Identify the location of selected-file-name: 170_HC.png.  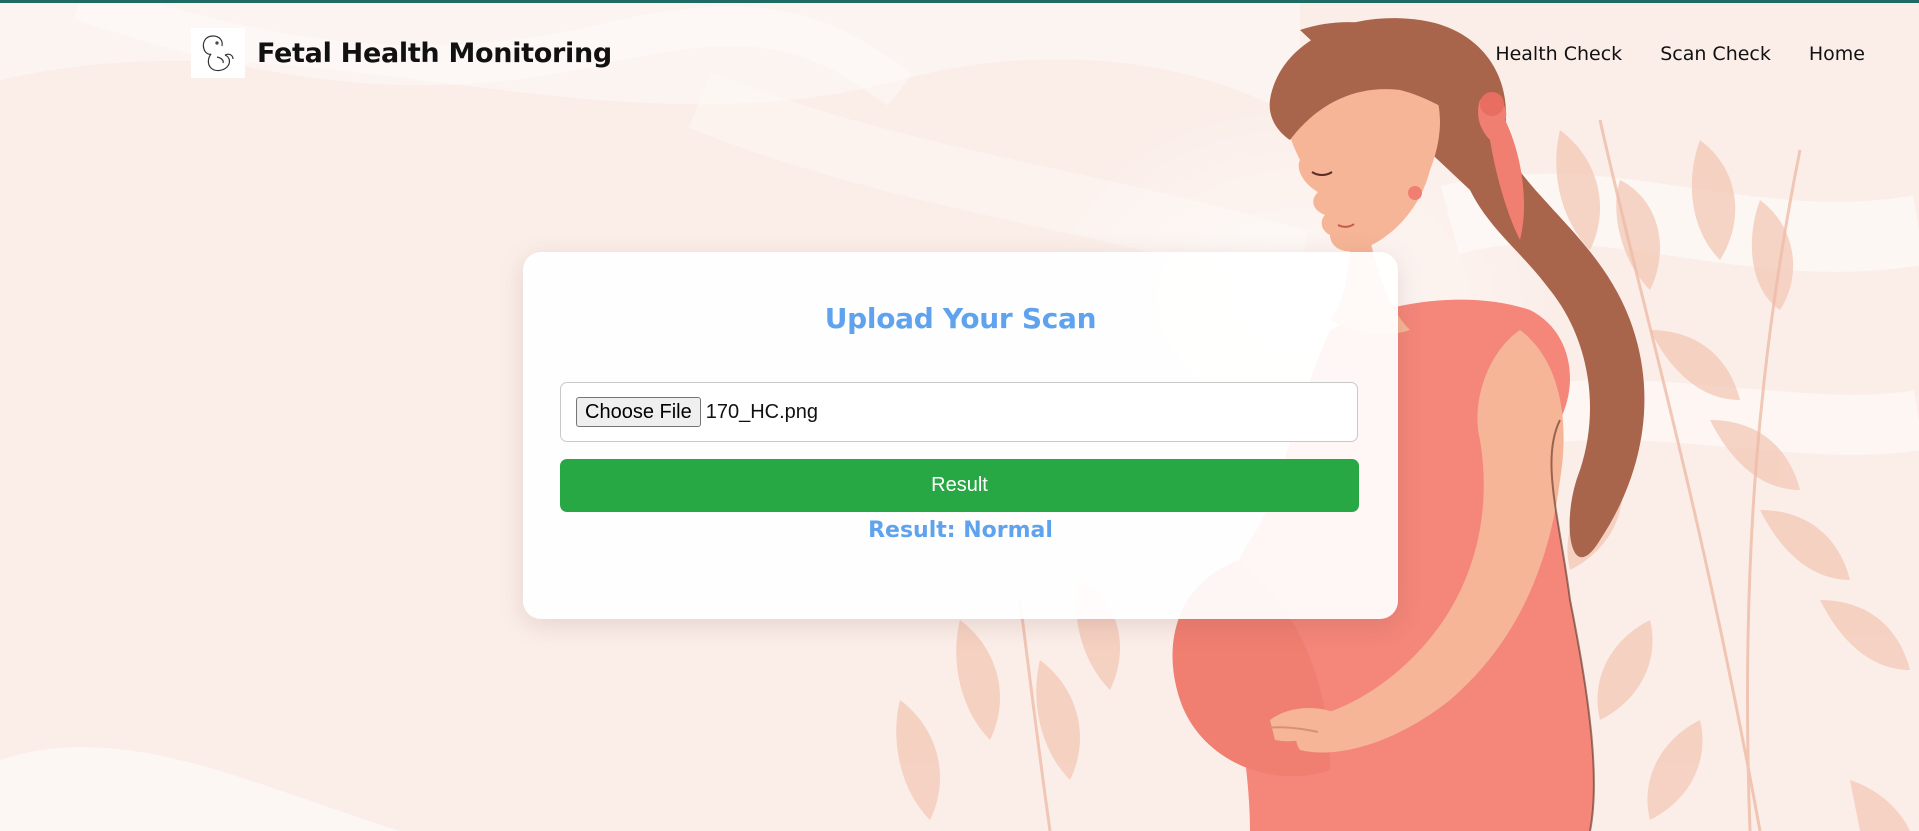
(762, 411).